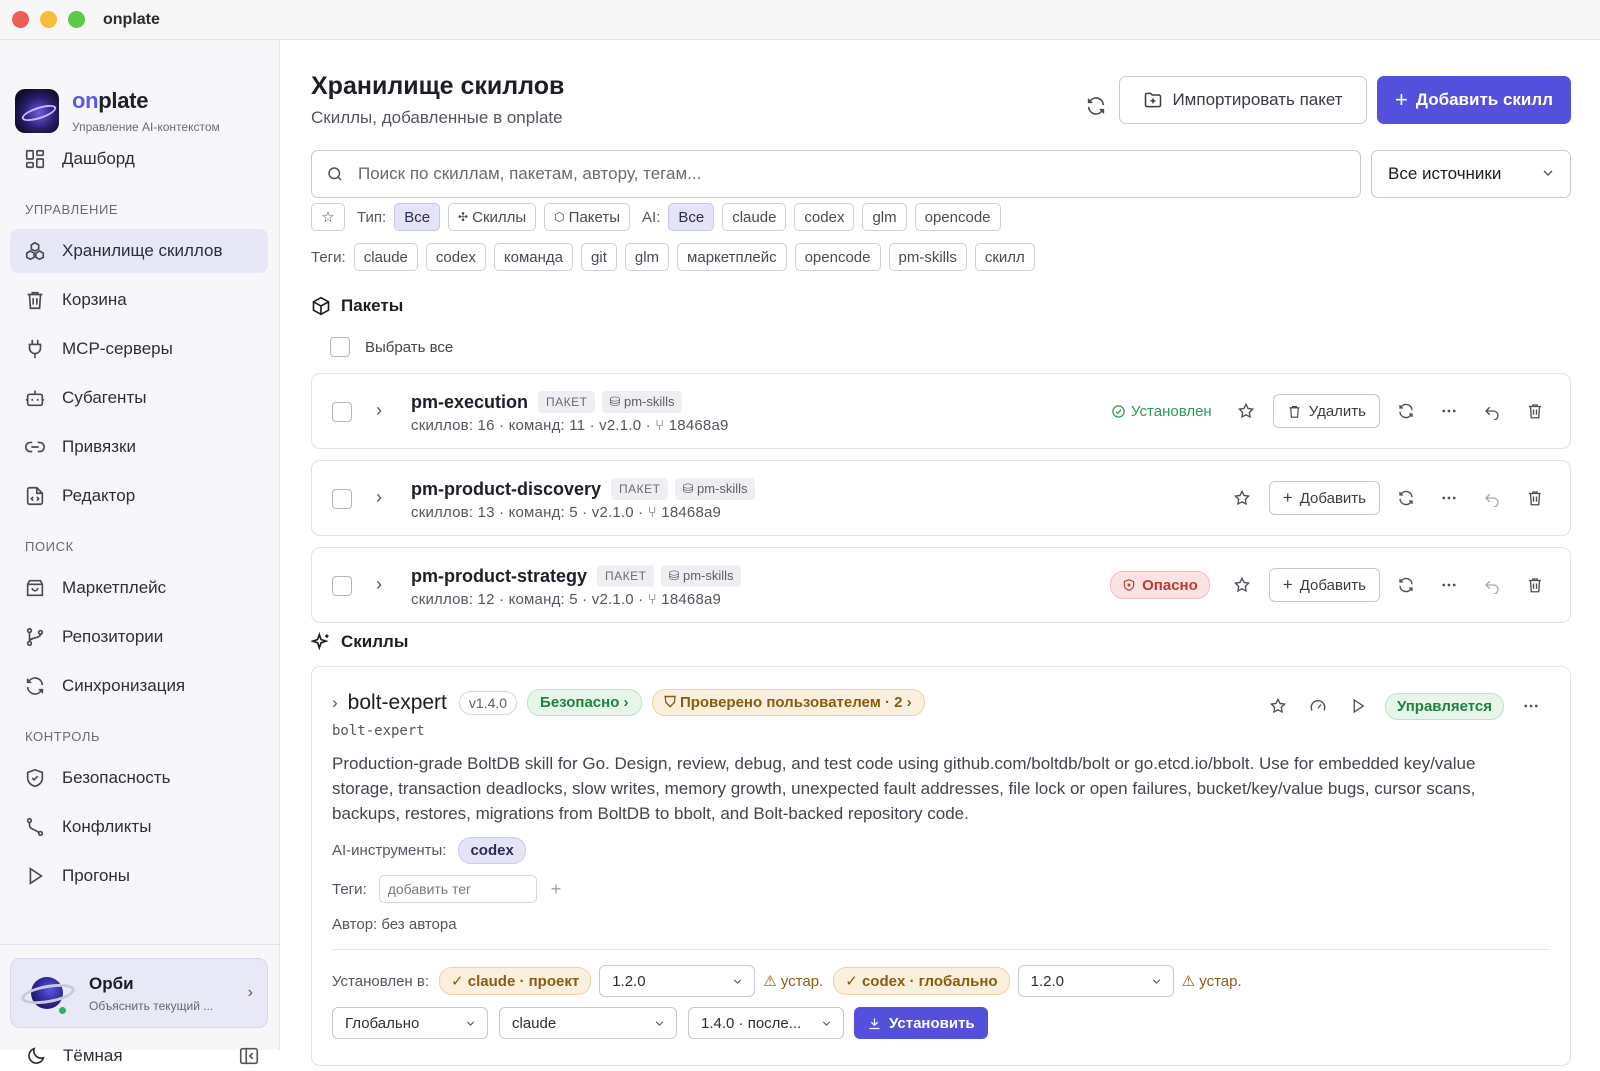  Describe the element at coordinates (884, 217) in the screenshot. I see `ai-filter-option: glm` at that location.